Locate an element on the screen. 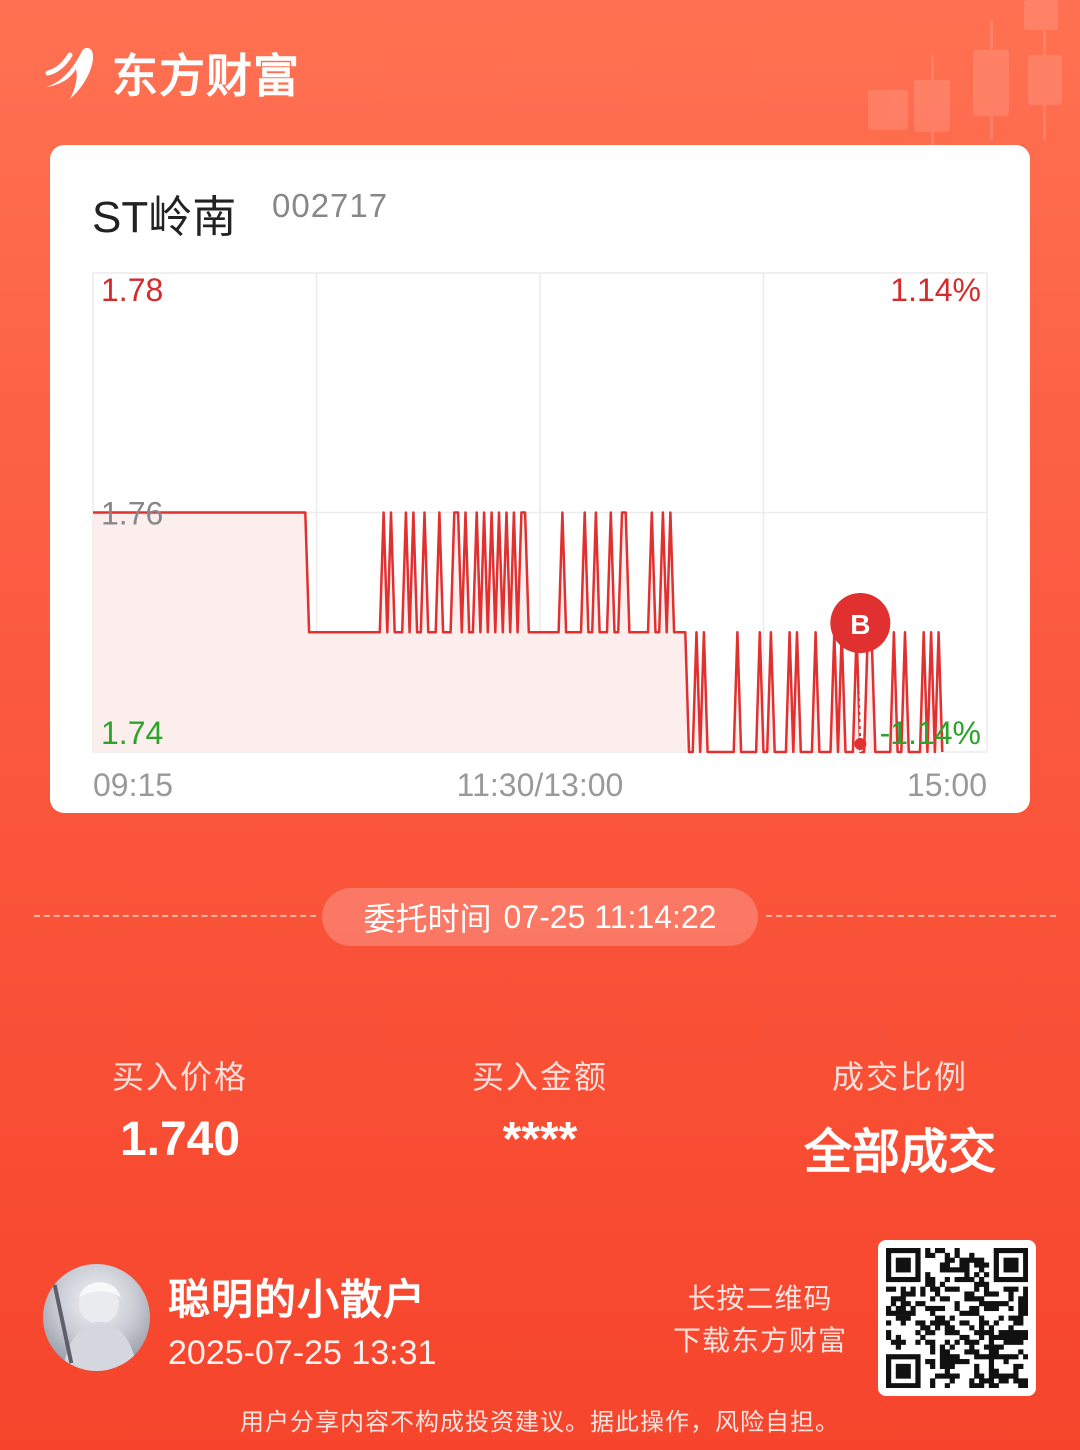 This screenshot has height=1450, width=1080. qr-hint-line2: 下载东方财富 is located at coordinates (759, 1340).